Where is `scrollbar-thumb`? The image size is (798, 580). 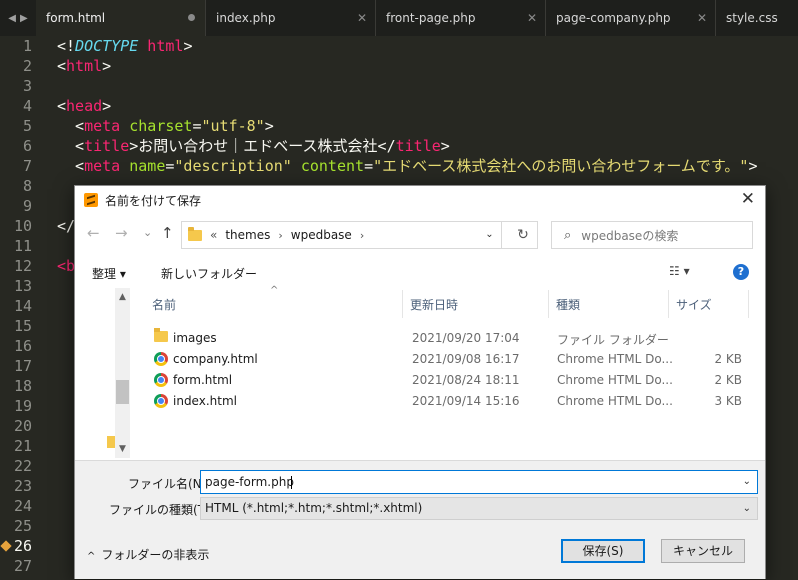 scrollbar-thumb is located at coordinates (122, 392).